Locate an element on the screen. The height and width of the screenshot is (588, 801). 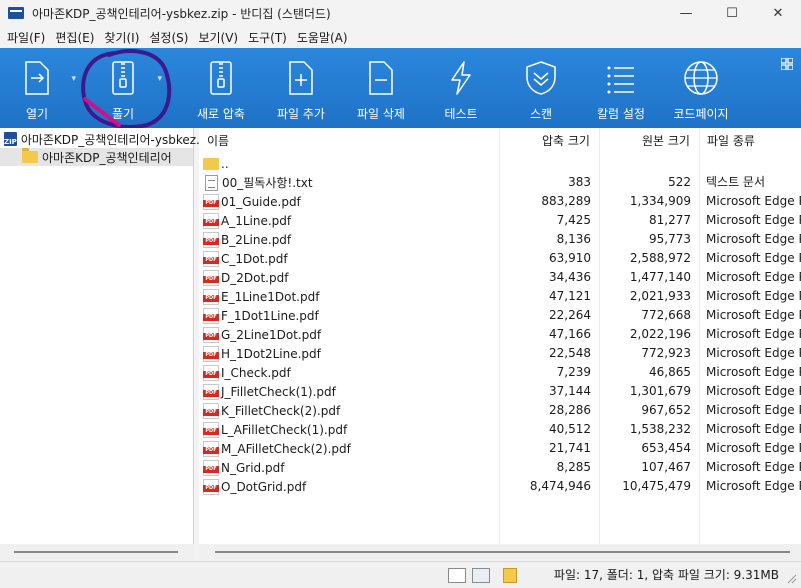
delete-file-icon is located at coordinates (381, 78).